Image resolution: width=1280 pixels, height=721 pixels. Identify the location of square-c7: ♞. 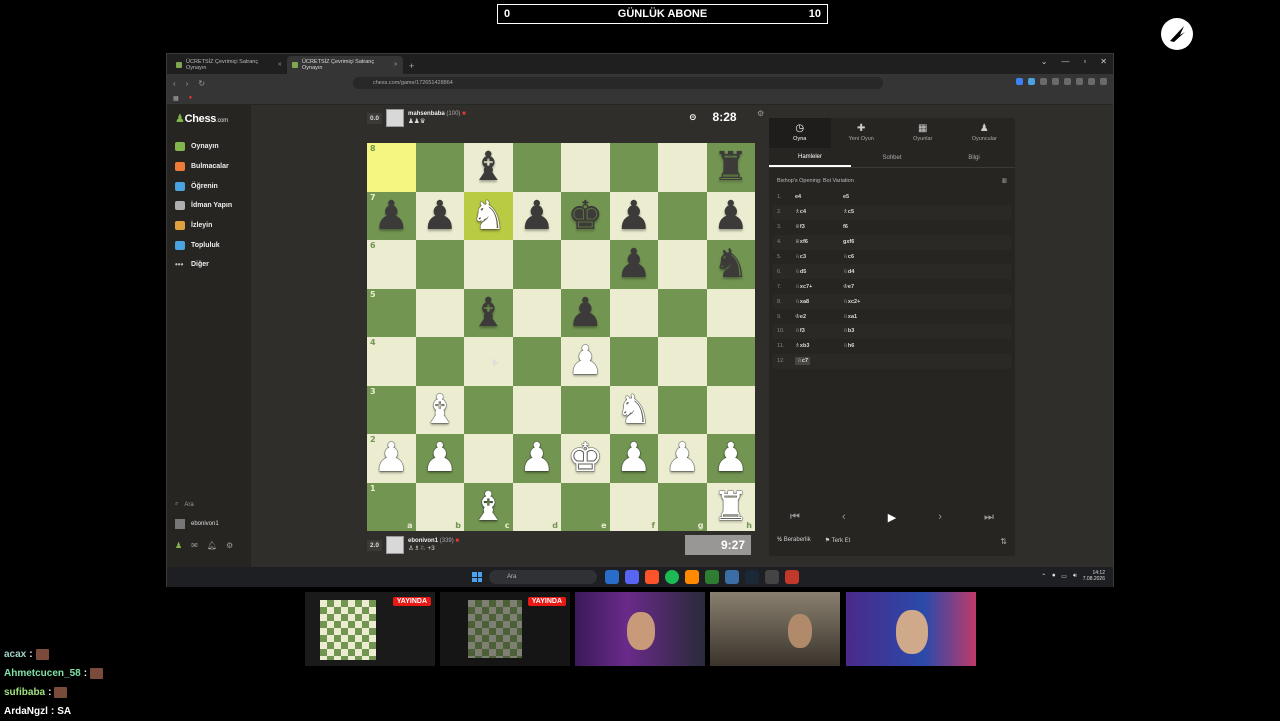
(488, 215).